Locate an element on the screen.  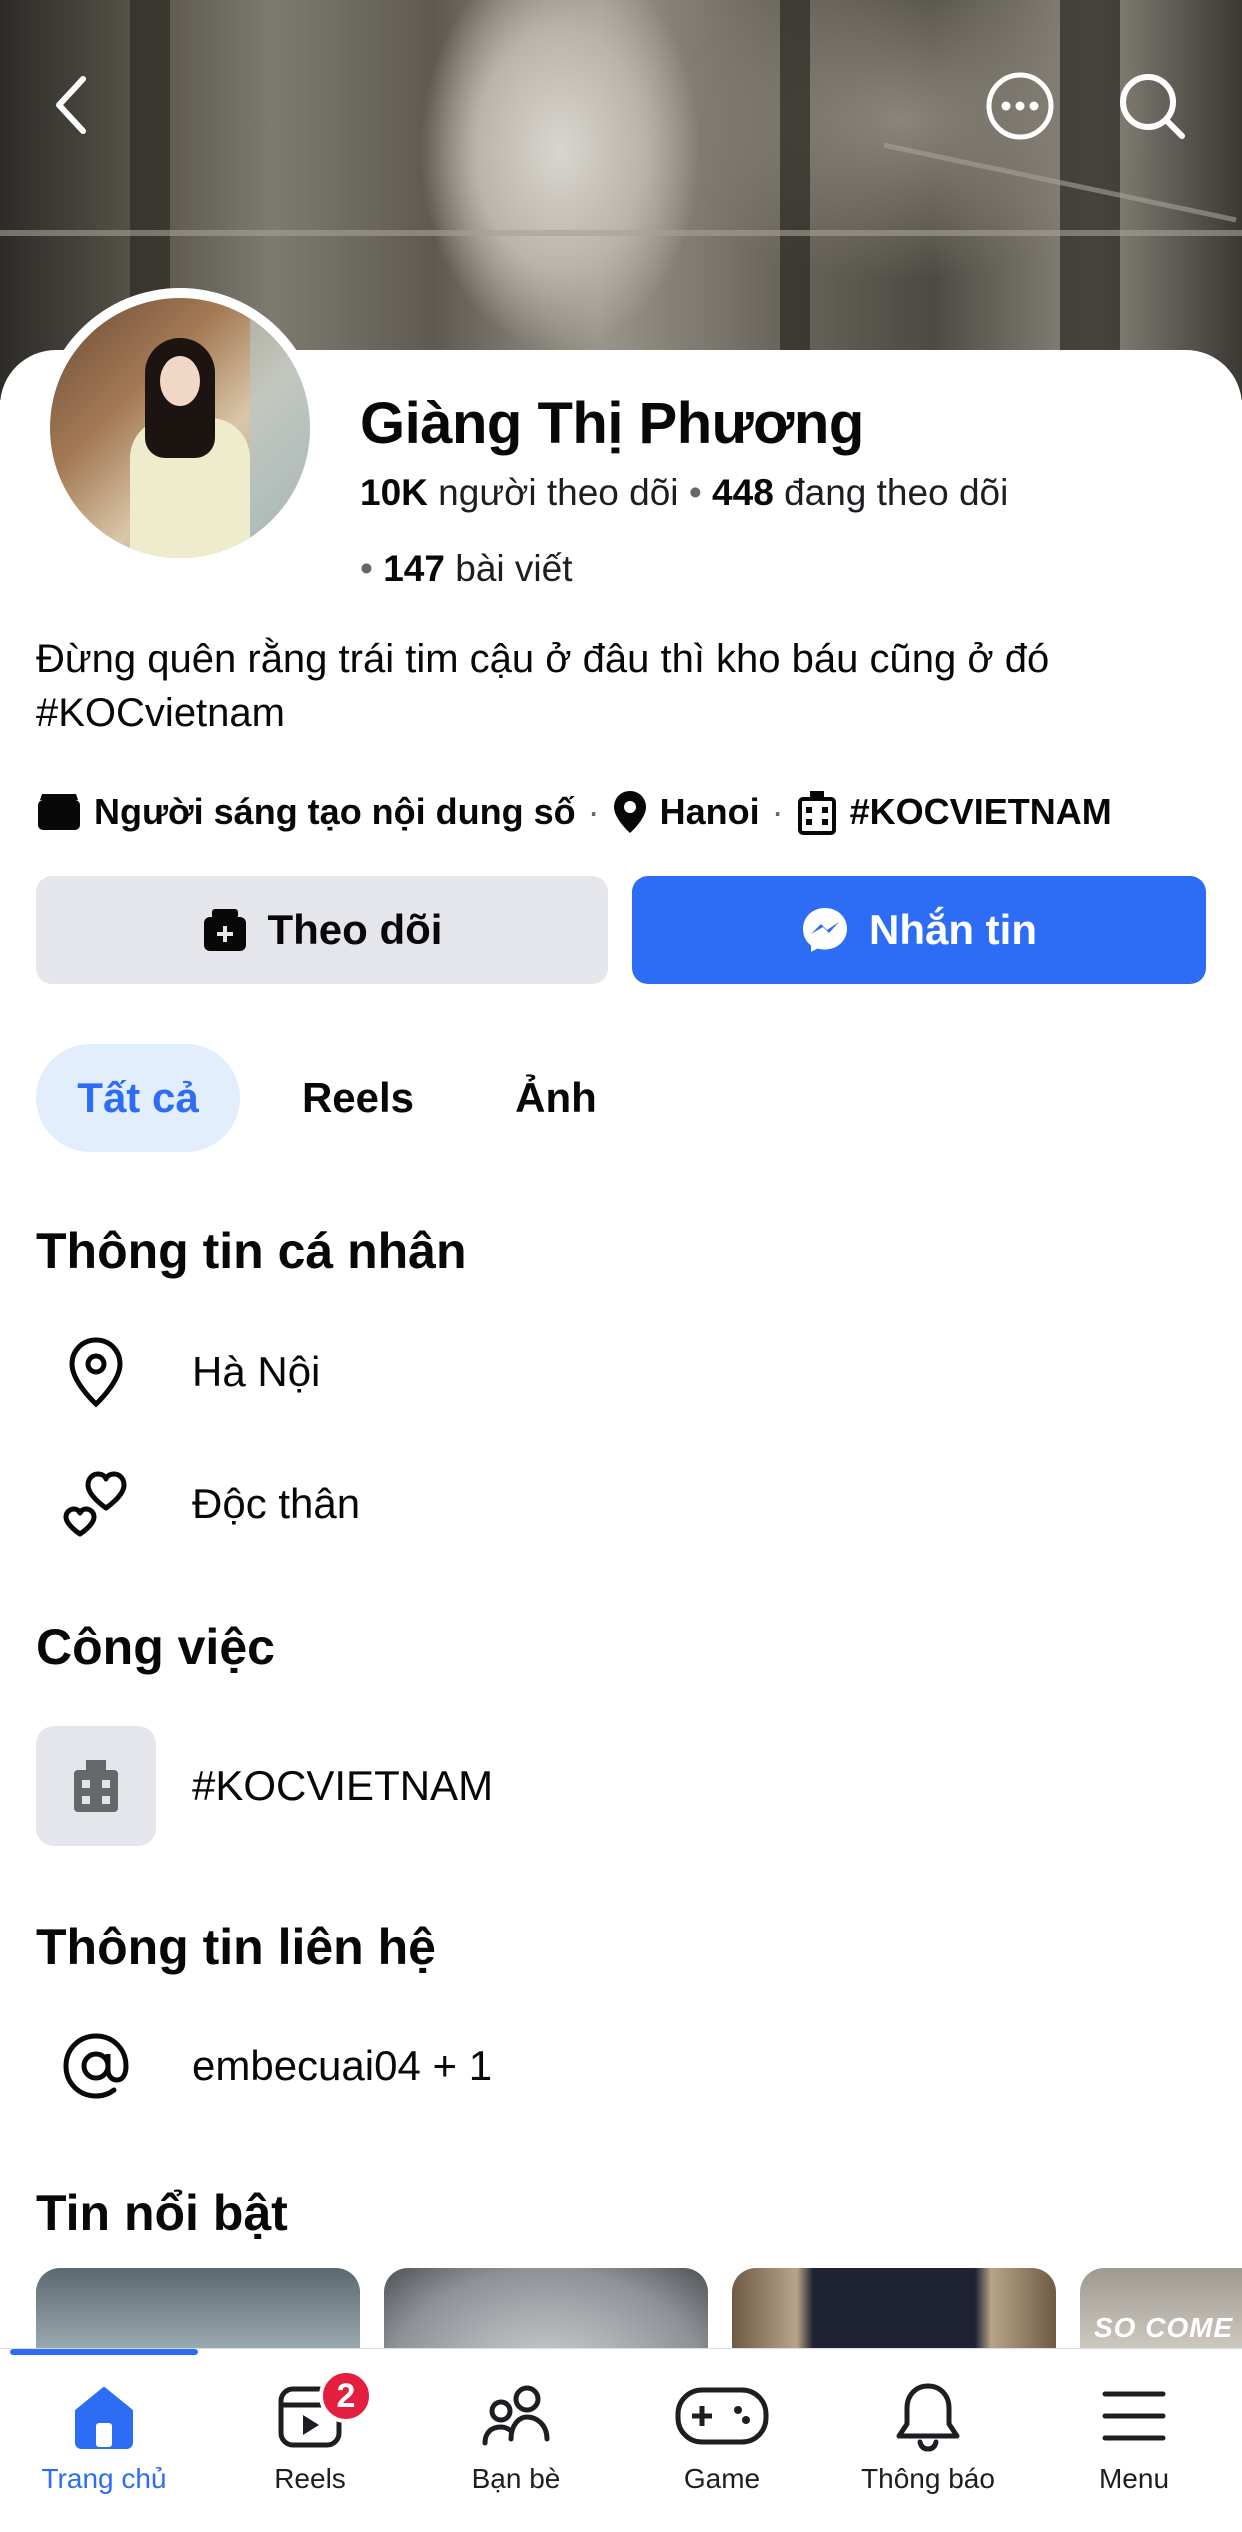
follow-button: Theo dõi is located at coordinates (322, 930).